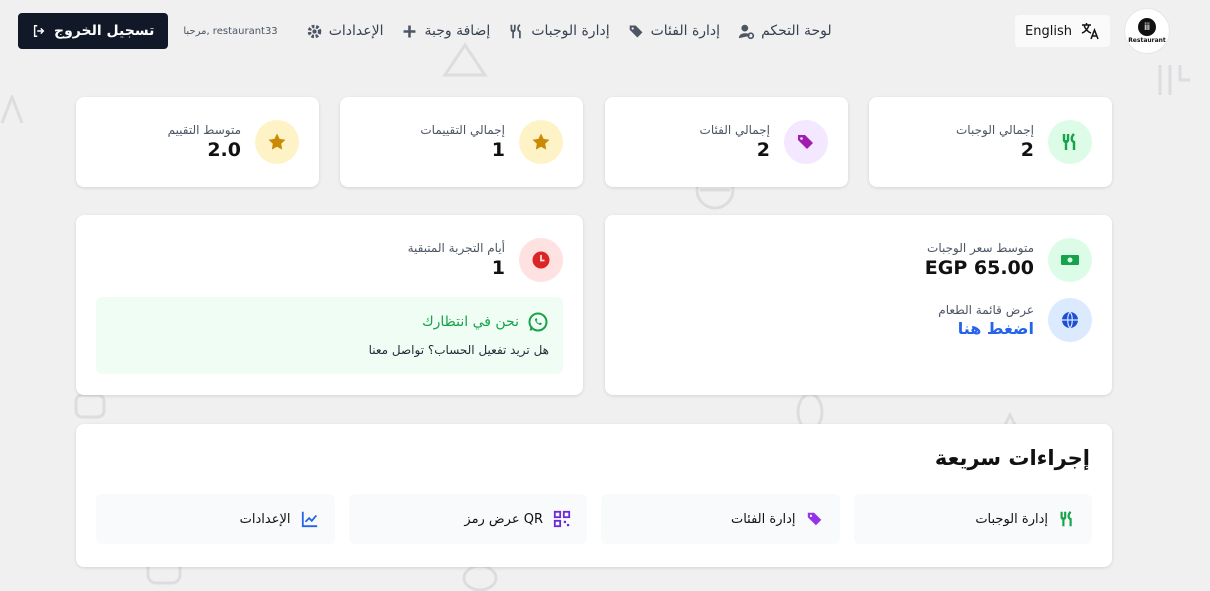 The height and width of the screenshot is (591, 1210). I want to click on stat-text: إجمالي الوجبات 2, so click(995, 142).